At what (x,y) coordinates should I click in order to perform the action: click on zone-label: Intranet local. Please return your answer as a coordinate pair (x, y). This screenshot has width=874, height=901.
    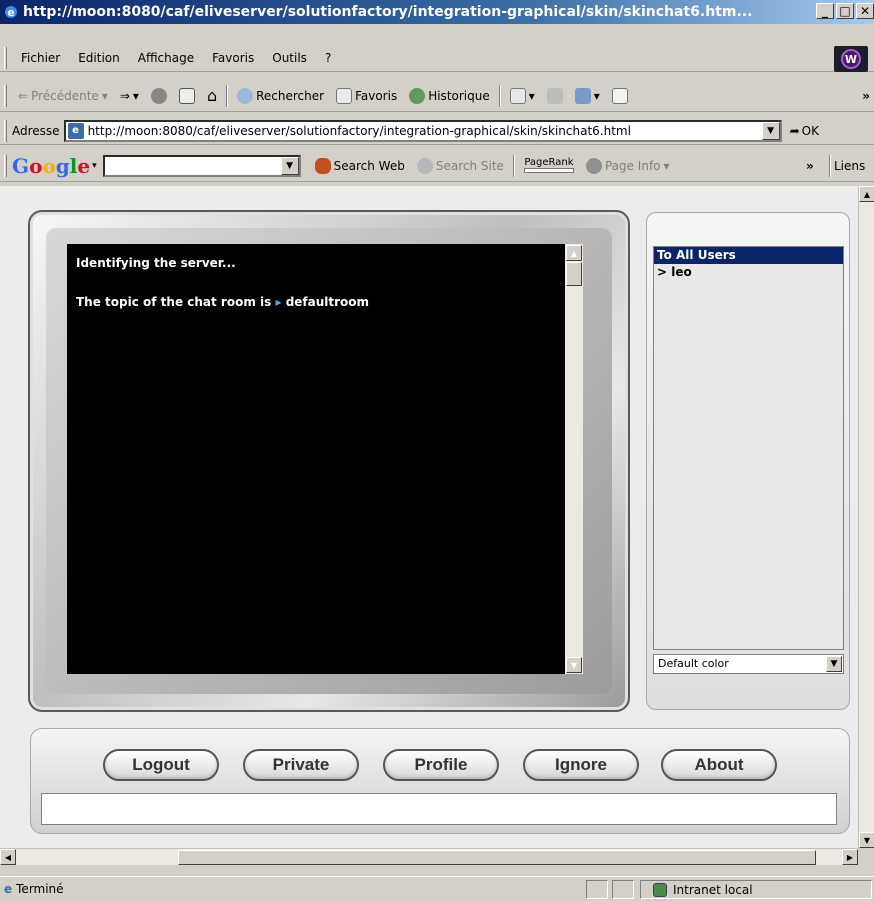
    Looking at the image, I should click on (713, 889).